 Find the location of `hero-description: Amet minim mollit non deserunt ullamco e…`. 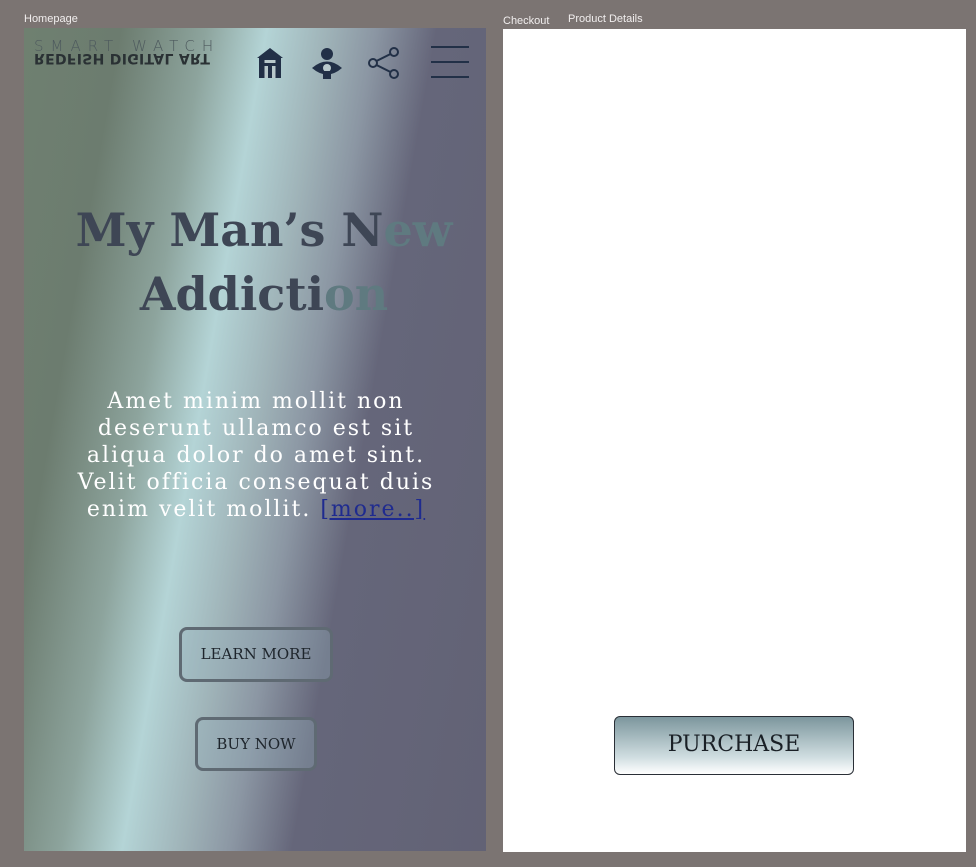

hero-description: Amet minim mollit non deserunt ullamco e… is located at coordinates (256, 455).